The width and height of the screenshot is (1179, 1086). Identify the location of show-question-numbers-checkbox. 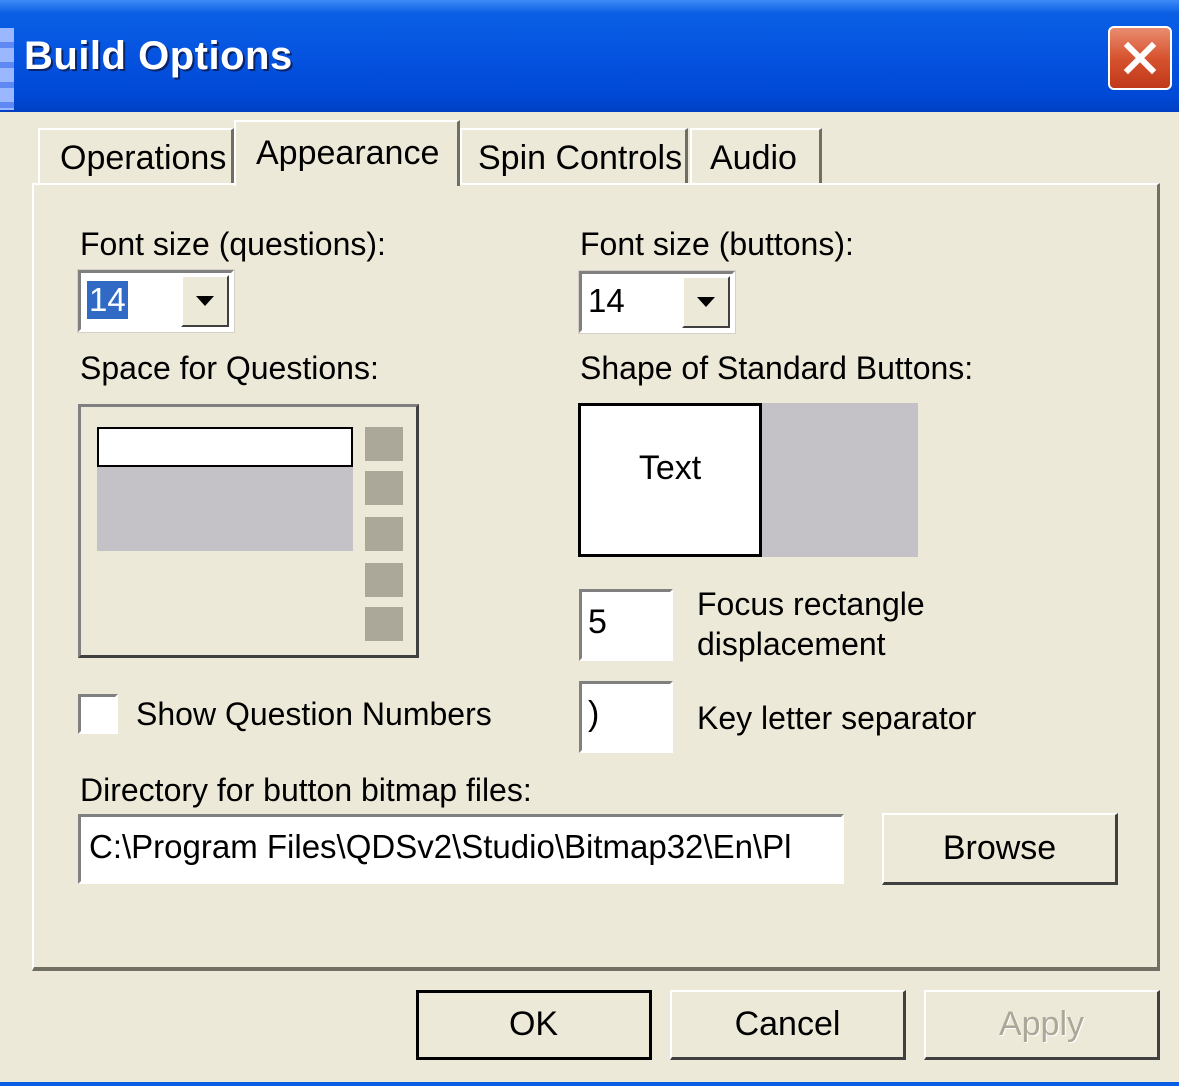
(98, 714).